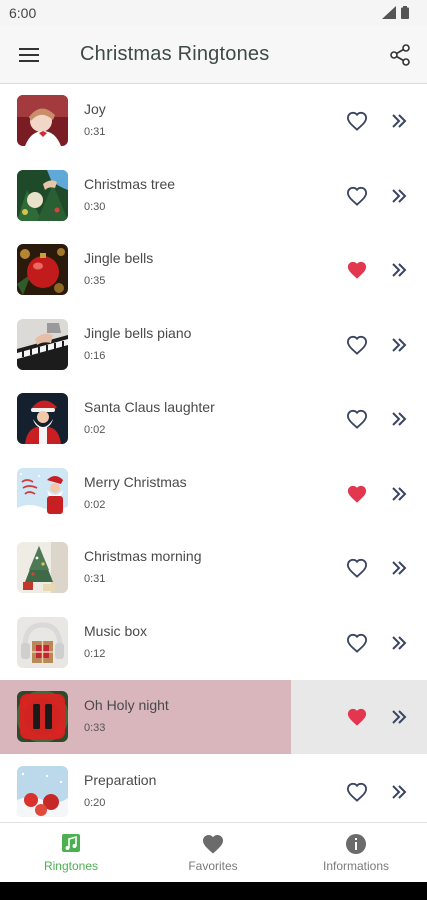  Describe the element at coordinates (95, 728) in the screenshot. I see `ringtone-duration: 0:33` at that location.